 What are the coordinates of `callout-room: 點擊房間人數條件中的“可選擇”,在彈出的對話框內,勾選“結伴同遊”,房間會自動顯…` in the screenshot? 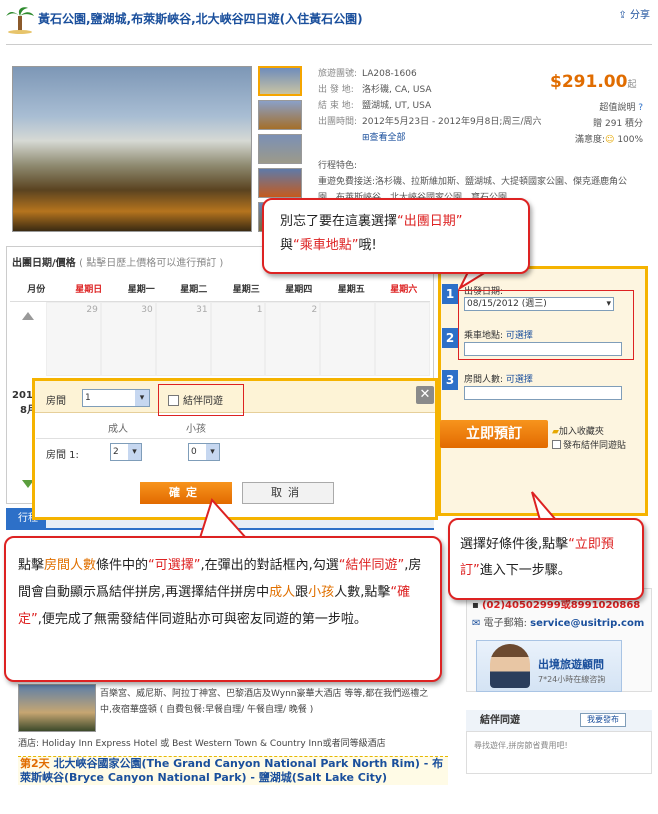 It's located at (223, 609).